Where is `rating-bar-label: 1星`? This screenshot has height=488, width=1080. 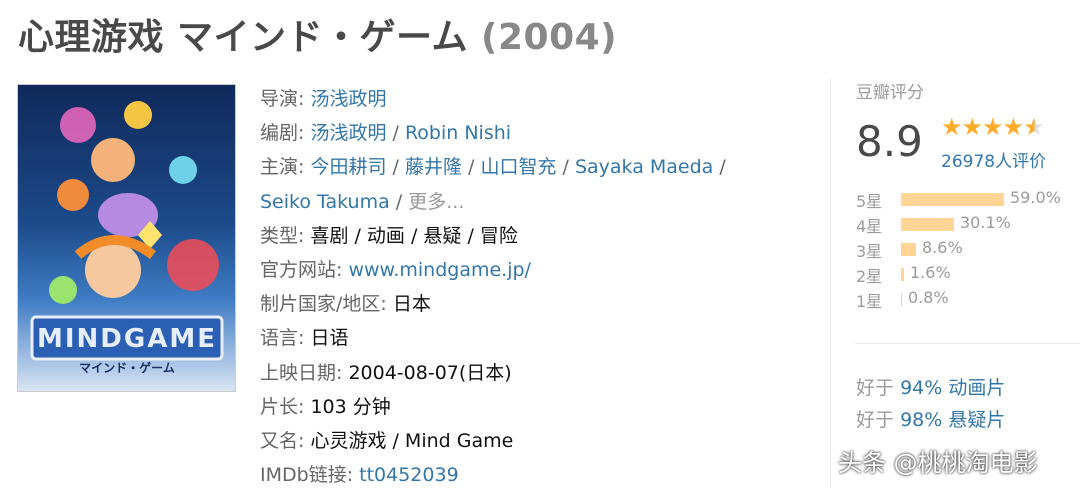
rating-bar-label: 1星 is located at coordinates (869, 301).